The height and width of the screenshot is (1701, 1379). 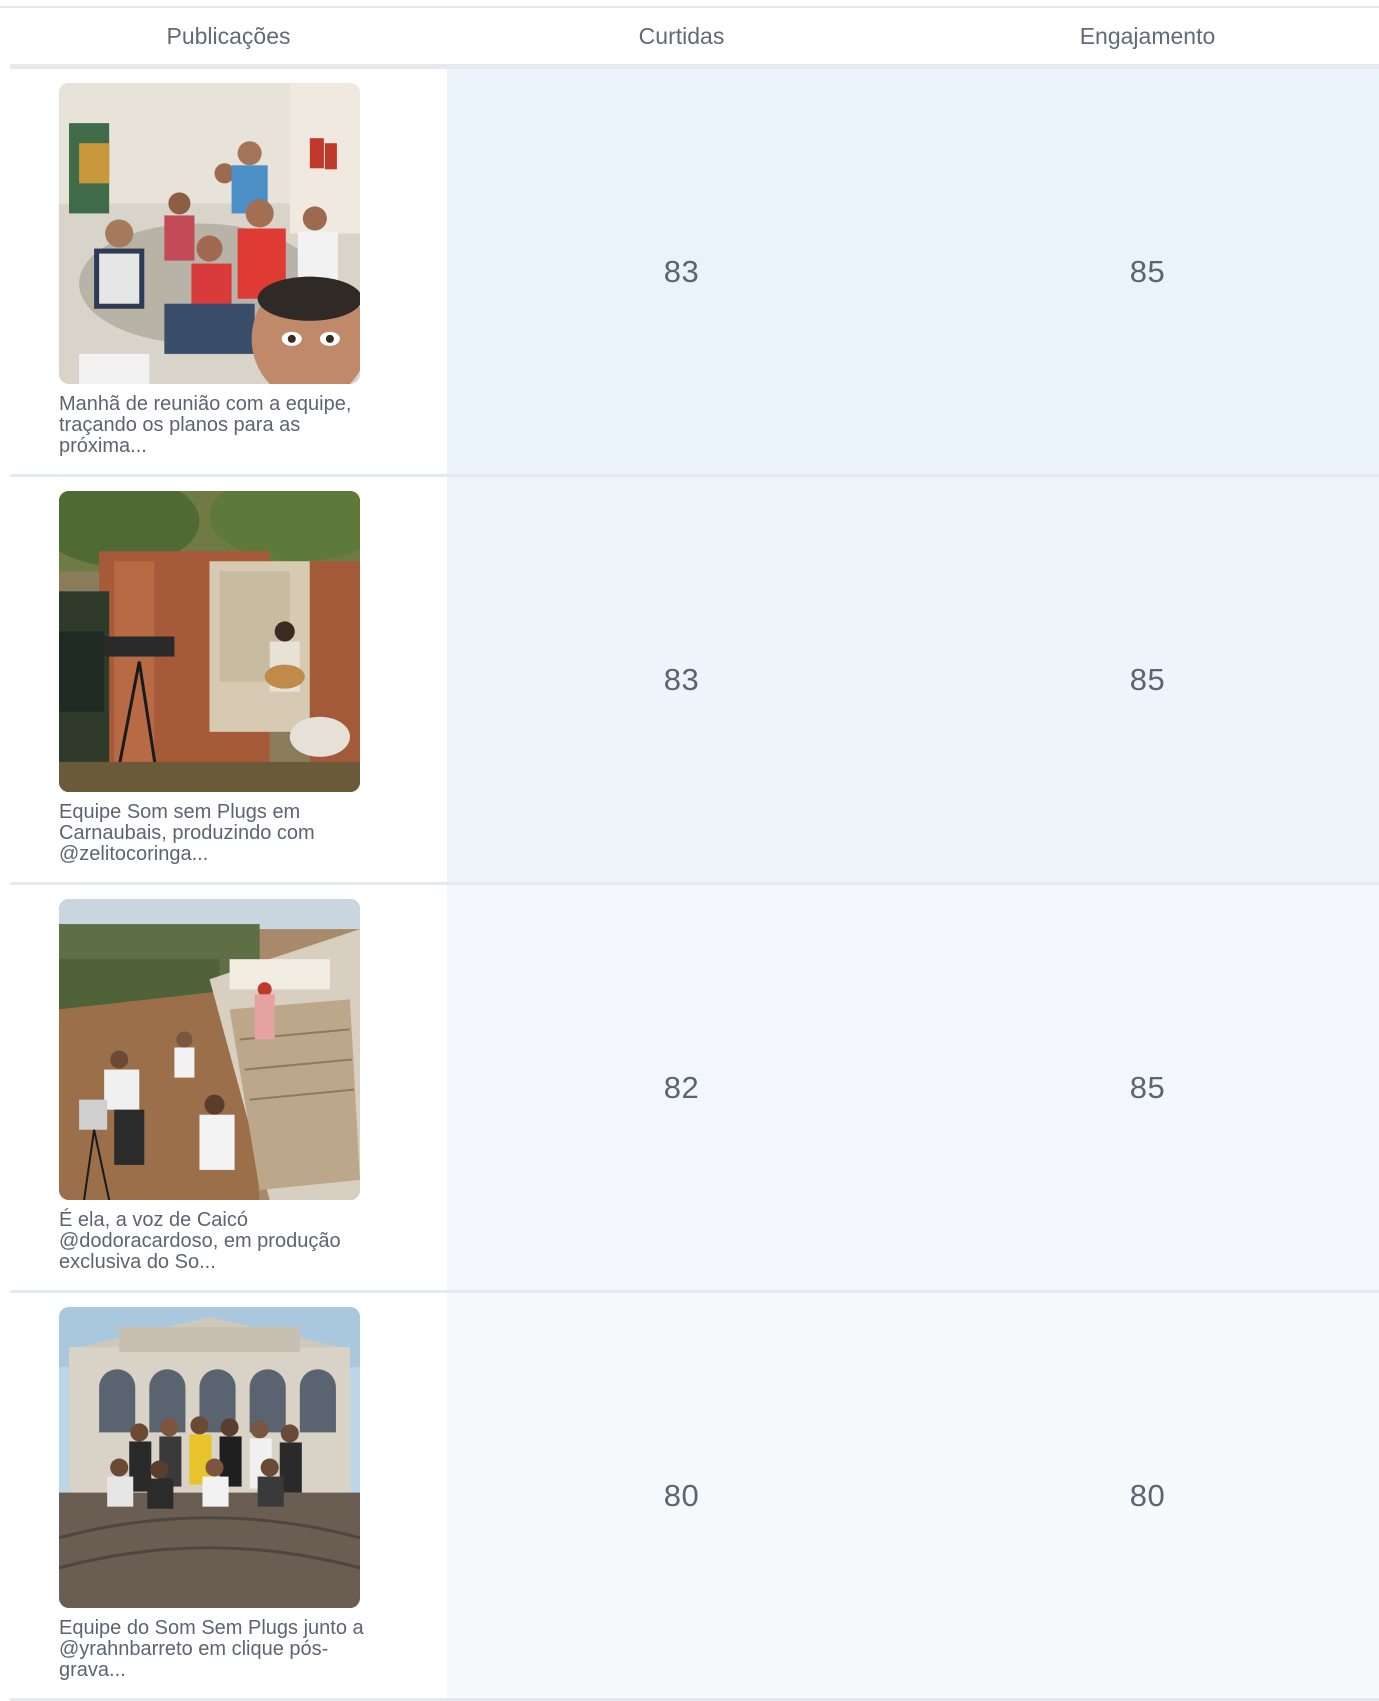 What do you see at coordinates (1147, 1495) in the screenshot?
I see `engagement-value: 80` at bounding box center [1147, 1495].